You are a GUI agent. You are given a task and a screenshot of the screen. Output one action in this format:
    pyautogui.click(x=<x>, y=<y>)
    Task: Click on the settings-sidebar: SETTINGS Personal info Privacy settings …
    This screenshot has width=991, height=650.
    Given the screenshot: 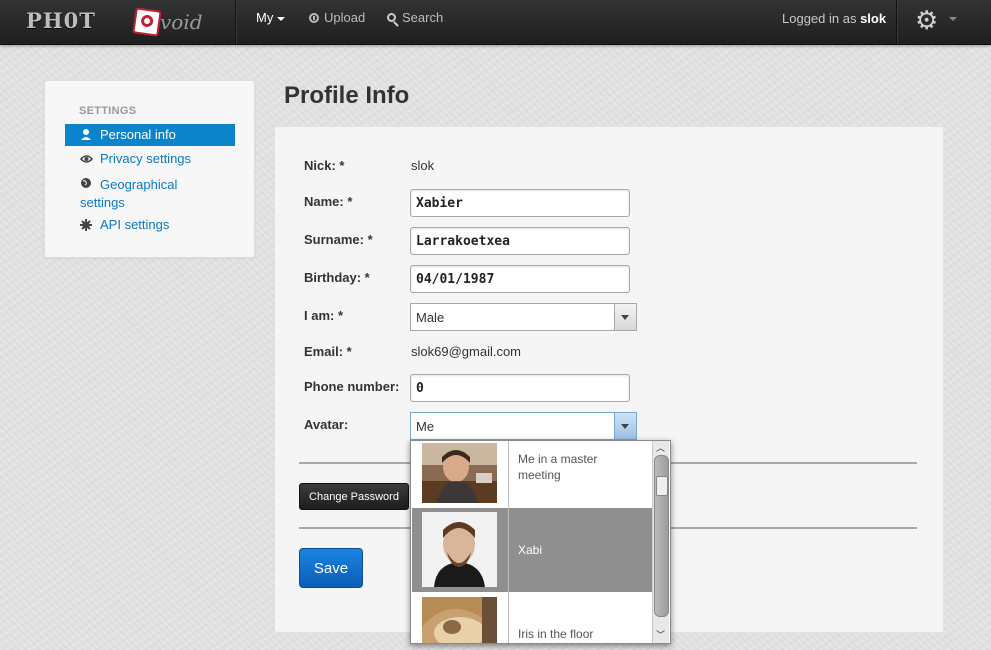 What is the action you would take?
    pyautogui.click(x=149, y=169)
    